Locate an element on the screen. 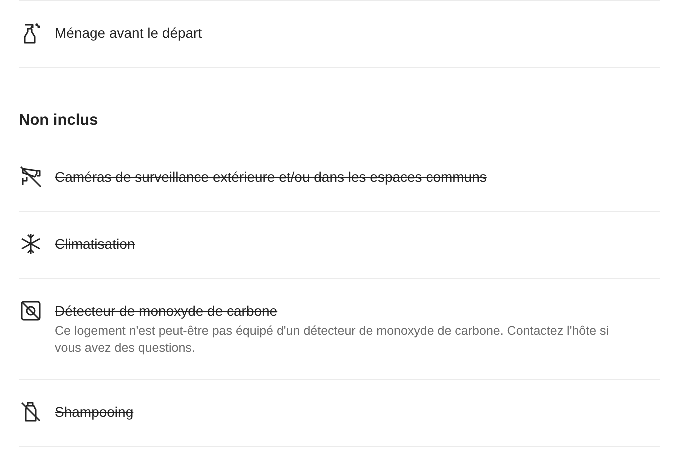 The image size is (681, 461). amenity-label: Climatisation is located at coordinates (95, 244).